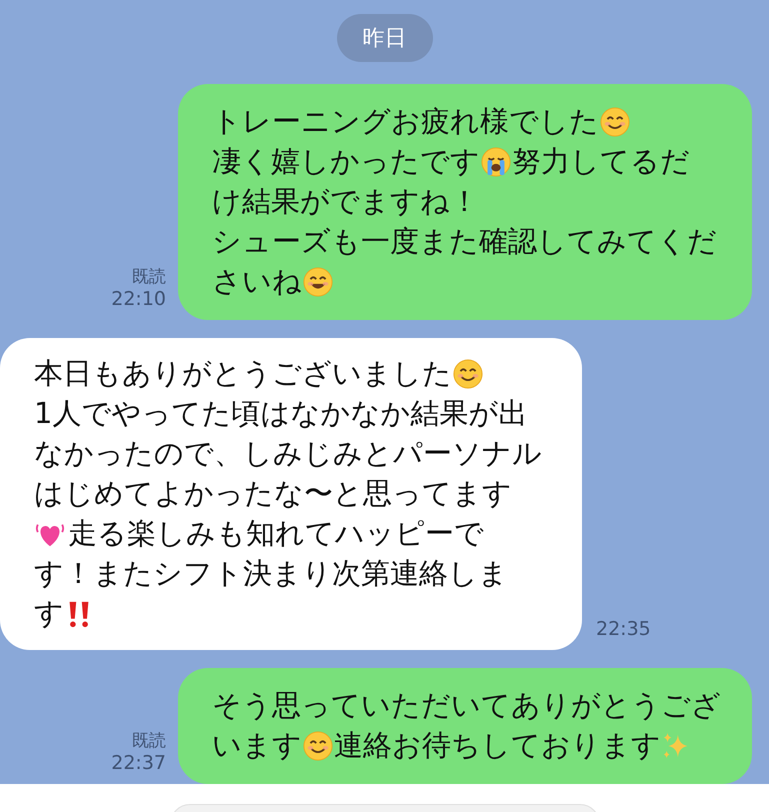  Describe the element at coordinates (345, 201) in the screenshot. I see `message-text: け結果がでますね！` at that location.